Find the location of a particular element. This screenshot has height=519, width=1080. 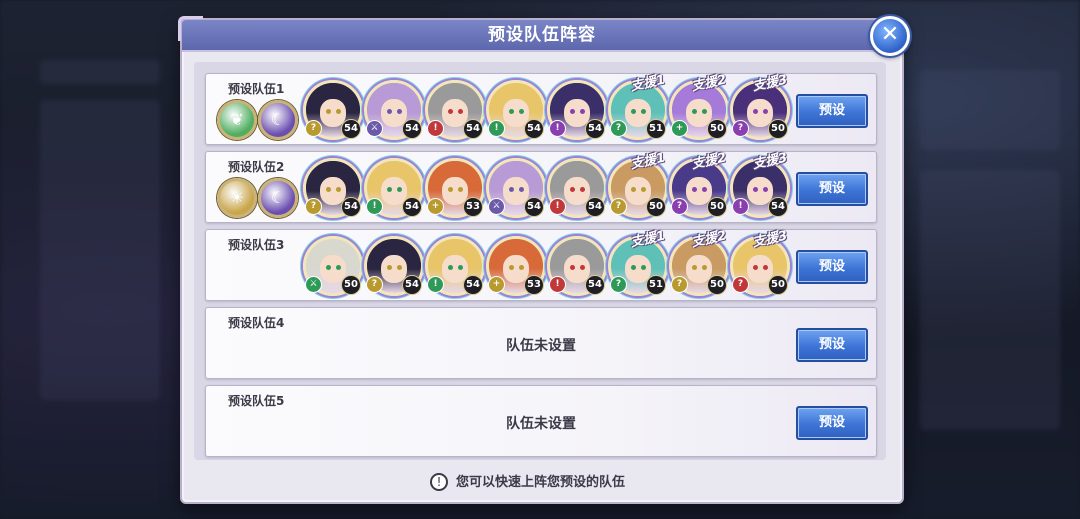

gold-sun-emblem-icon: ☀ is located at coordinates (237, 198).